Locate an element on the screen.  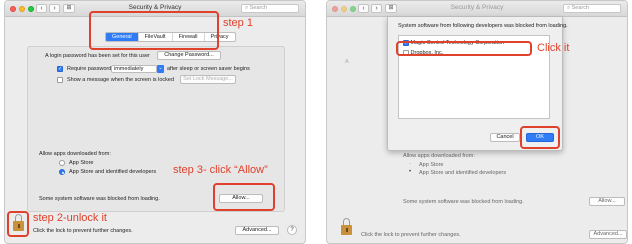
require-password-select: immediately is located at coordinates (134, 69).